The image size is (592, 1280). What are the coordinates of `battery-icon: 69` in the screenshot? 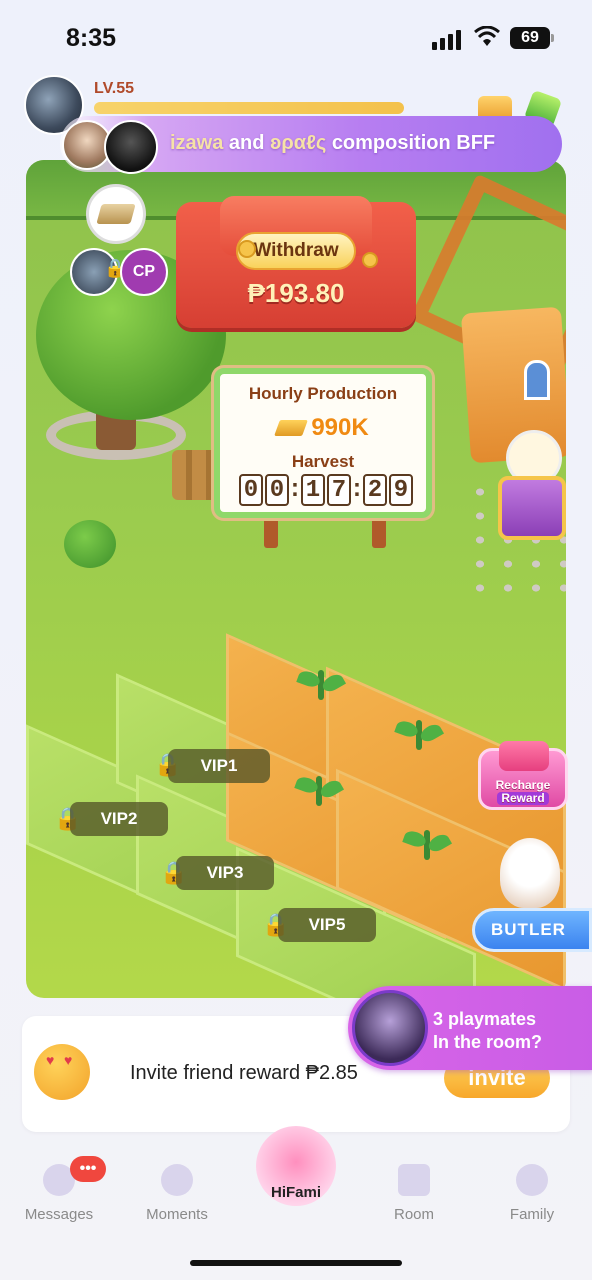 It's located at (532, 38).